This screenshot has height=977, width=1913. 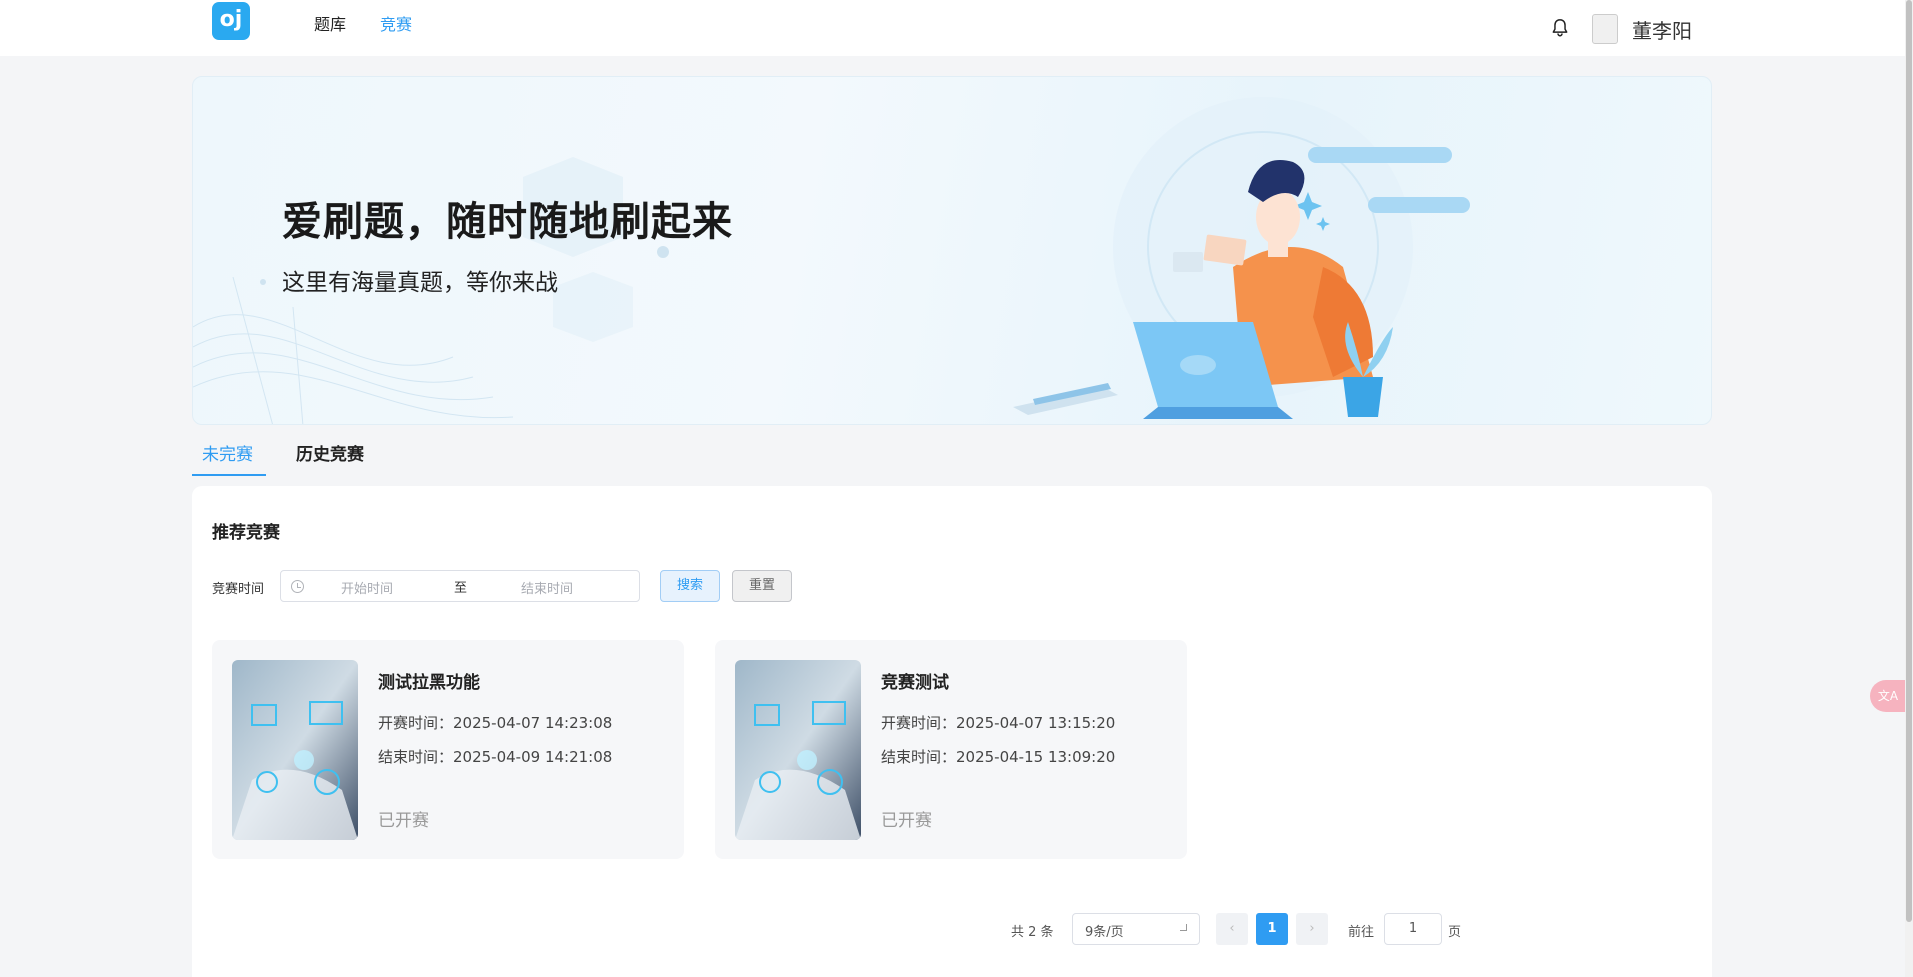 What do you see at coordinates (998, 757) in the screenshot?
I see `contest-end-time: 结束时间：2025-04-15 13:09:20` at bounding box center [998, 757].